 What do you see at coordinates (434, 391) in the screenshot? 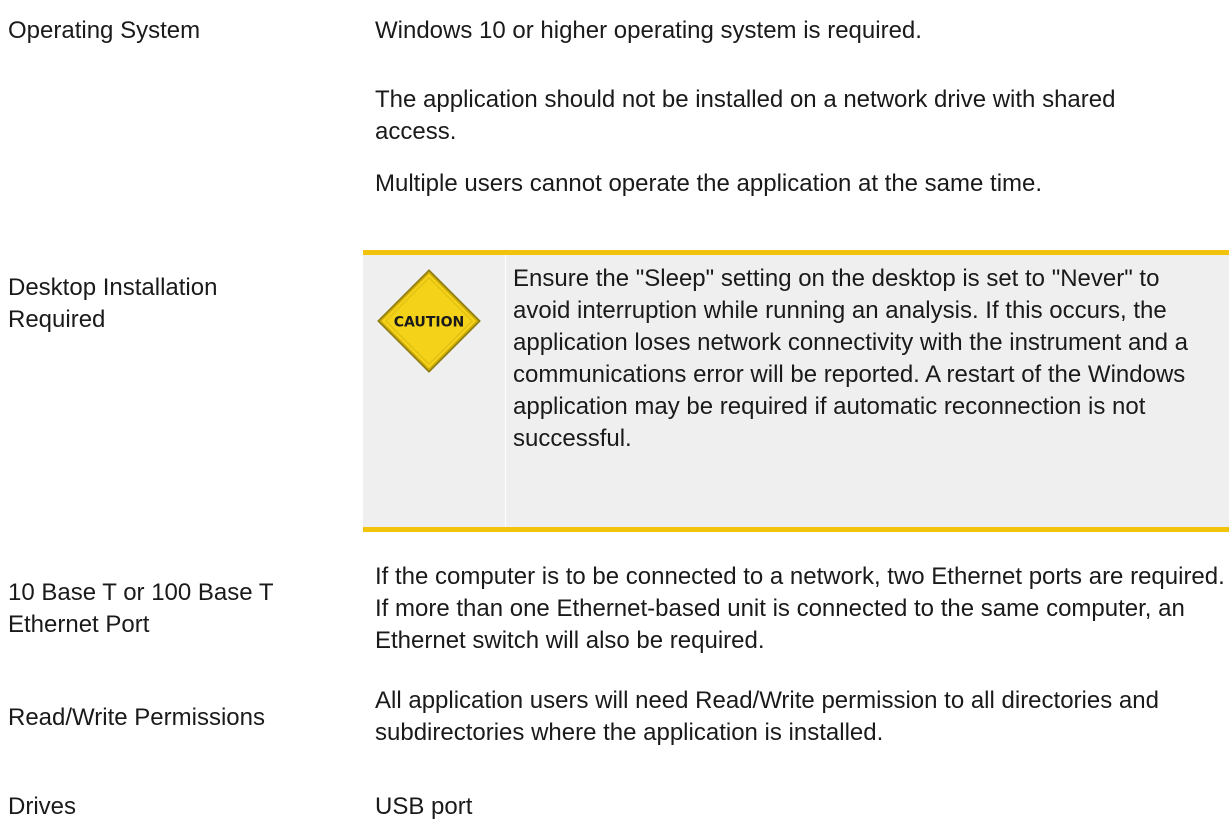
I see `caution-icon-cell: CAUTION` at bounding box center [434, 391].